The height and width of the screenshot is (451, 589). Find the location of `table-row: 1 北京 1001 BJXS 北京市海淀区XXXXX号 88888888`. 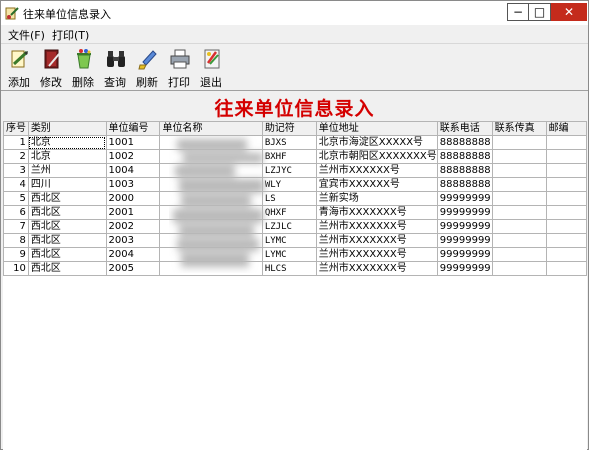

table-row: 1 北京 1001 BJXS 北京市海淀区XXXXX号 88888888 is located at coordinates (295, 142).